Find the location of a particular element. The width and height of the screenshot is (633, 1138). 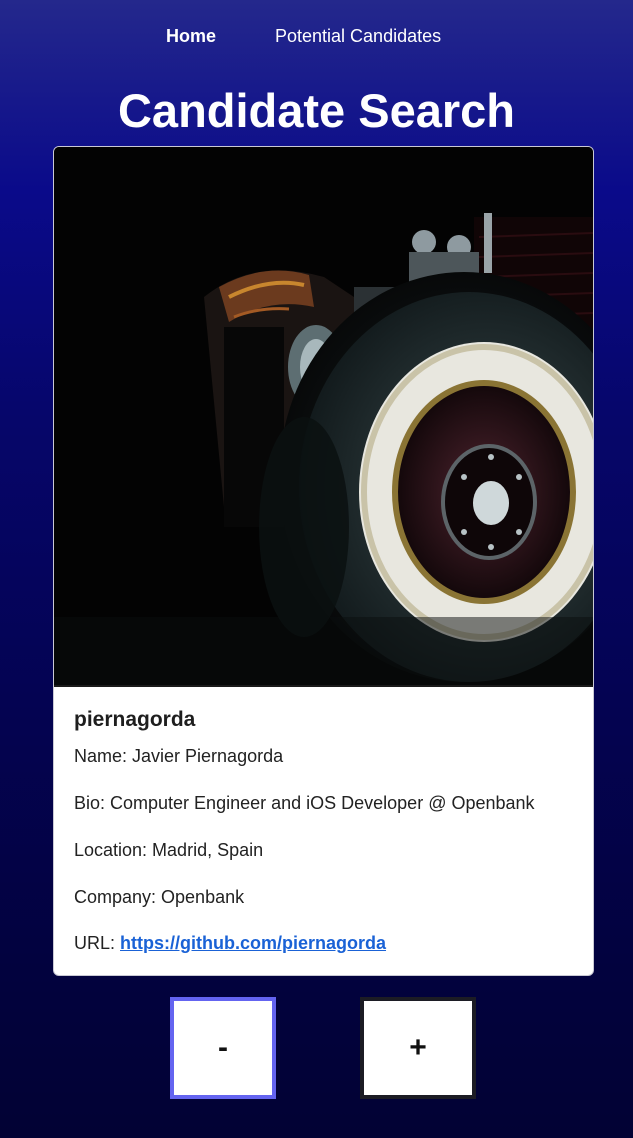

candidate-url-prefix: URL: is located at coordinates (97, 943).